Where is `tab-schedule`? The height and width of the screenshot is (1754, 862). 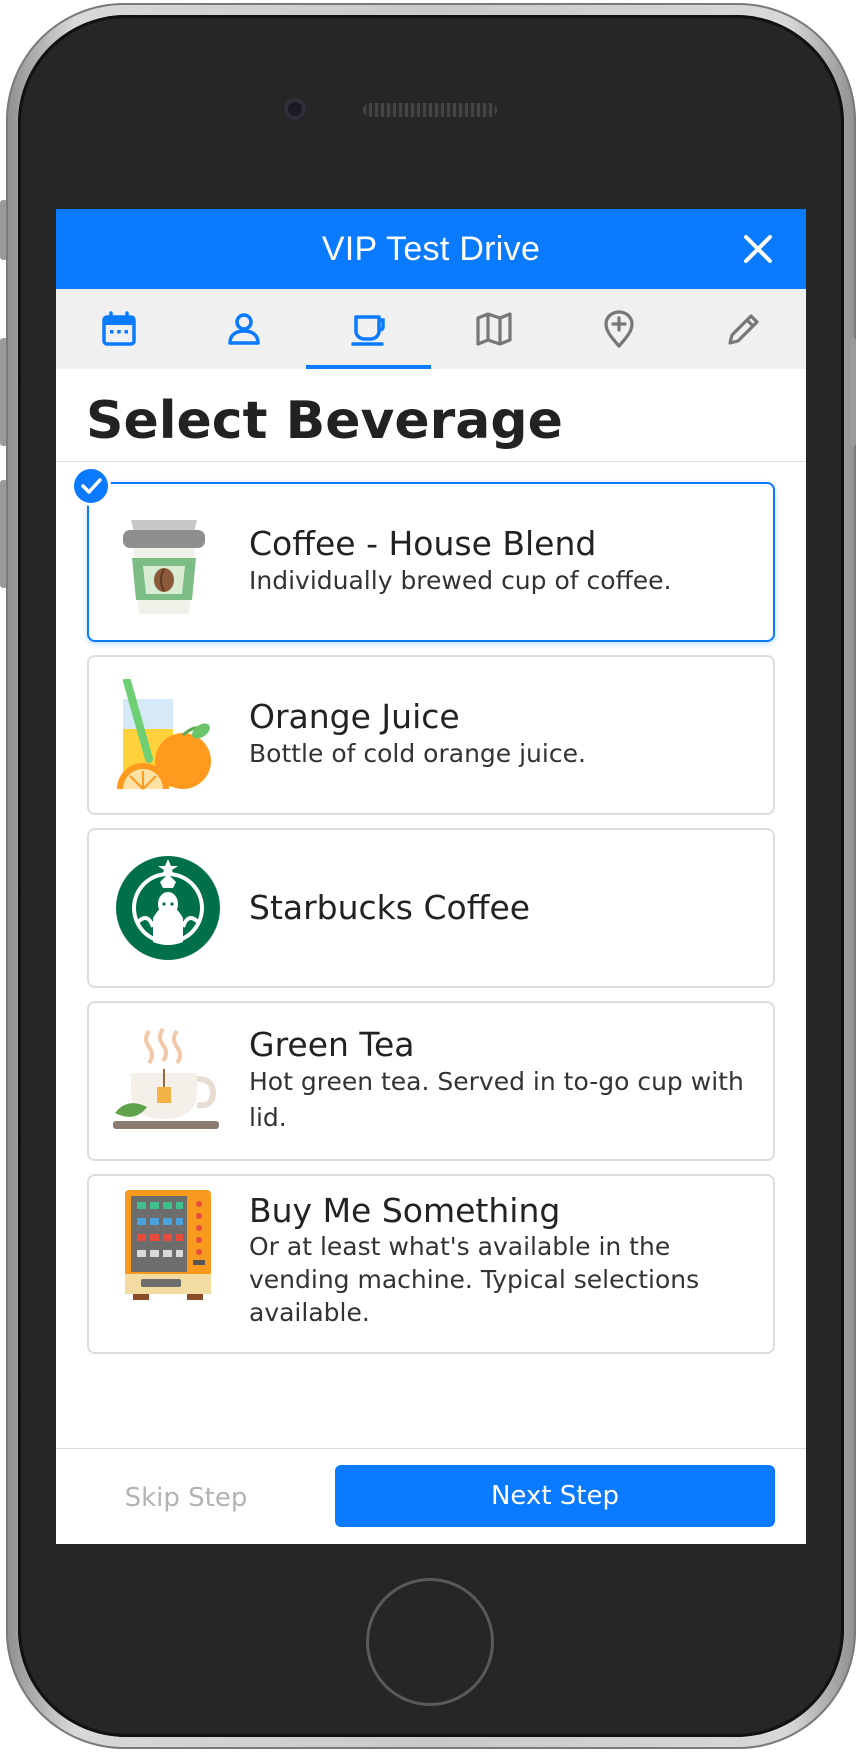
tab-schedule is located at coordinates (118, 329).